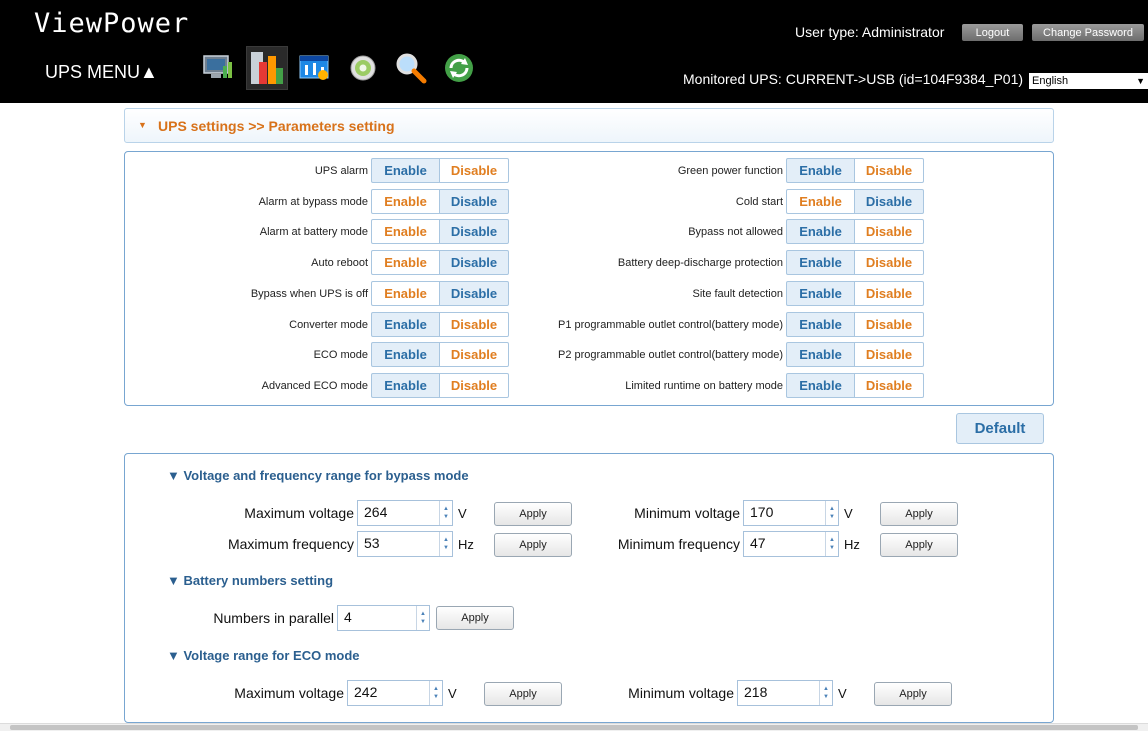 This screenshot has width=1148, height=731. Describe the element at coordinates (459, 68) in the screenshot. I see `refresh-icon` at that location.